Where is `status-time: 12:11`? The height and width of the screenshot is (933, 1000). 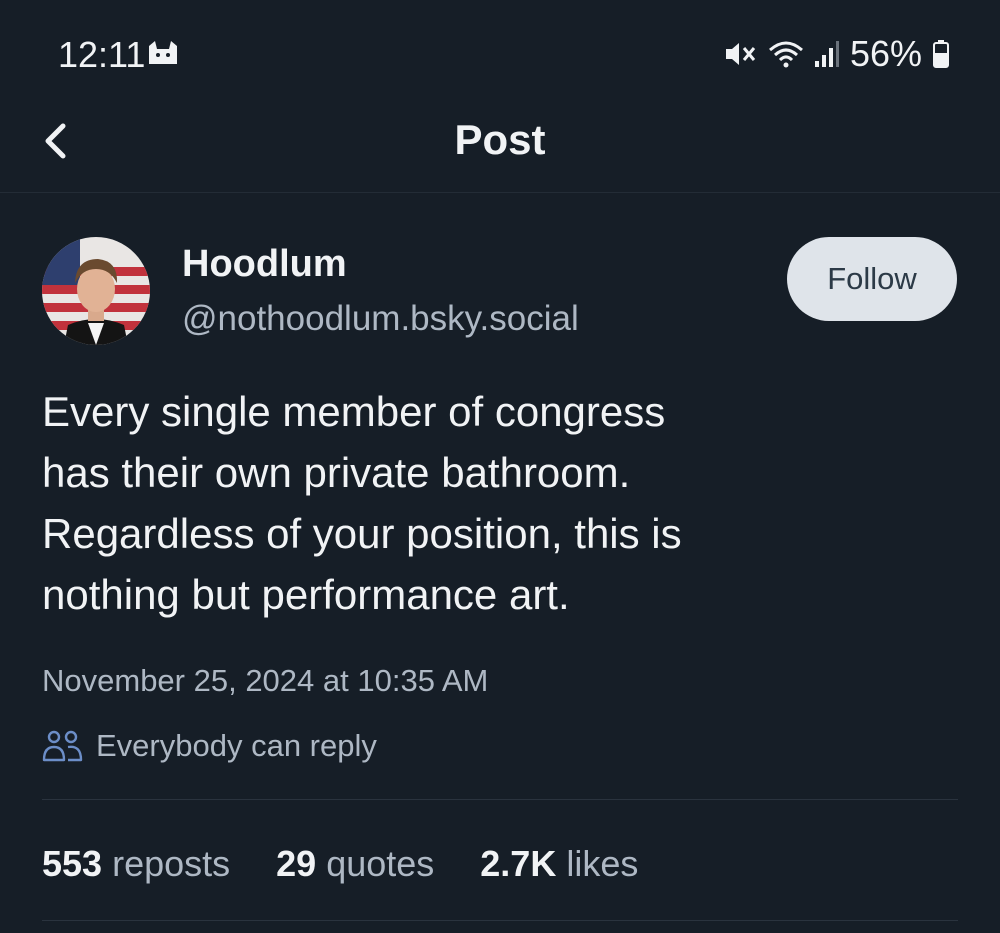 status-time: 12:11 is located at coordinates (102, 54).